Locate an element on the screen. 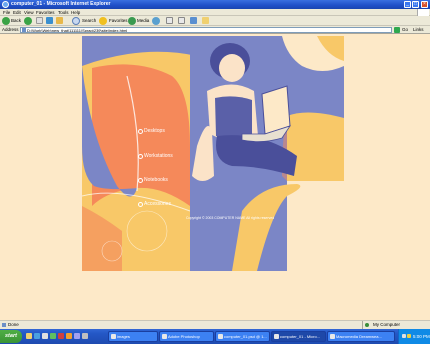 The image size is (430, 344). refresh-icon is located at coordinates (49, 20).